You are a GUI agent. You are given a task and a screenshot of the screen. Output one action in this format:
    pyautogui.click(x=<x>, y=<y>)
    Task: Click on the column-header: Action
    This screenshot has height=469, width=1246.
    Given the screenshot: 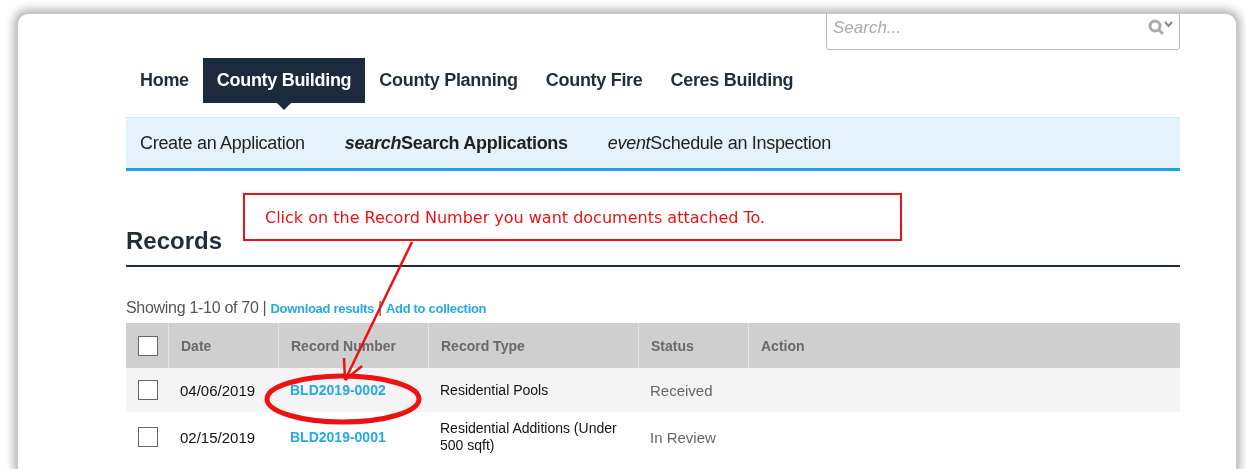 What is the action you would take?
    pyautogui.click(x=783, y=345)
    